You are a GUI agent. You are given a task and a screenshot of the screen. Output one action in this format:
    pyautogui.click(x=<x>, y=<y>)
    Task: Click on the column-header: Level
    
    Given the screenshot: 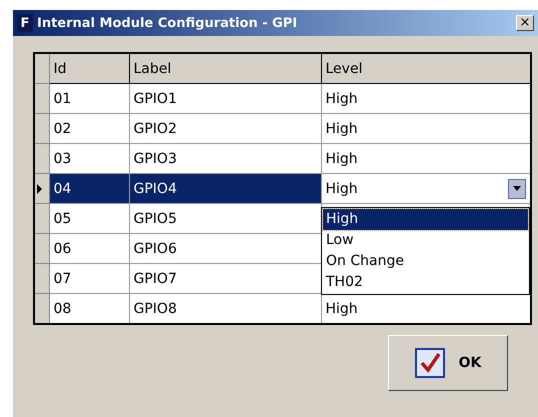 What is the action you would take?
    pyautogui.click(x=426, y=68)
    